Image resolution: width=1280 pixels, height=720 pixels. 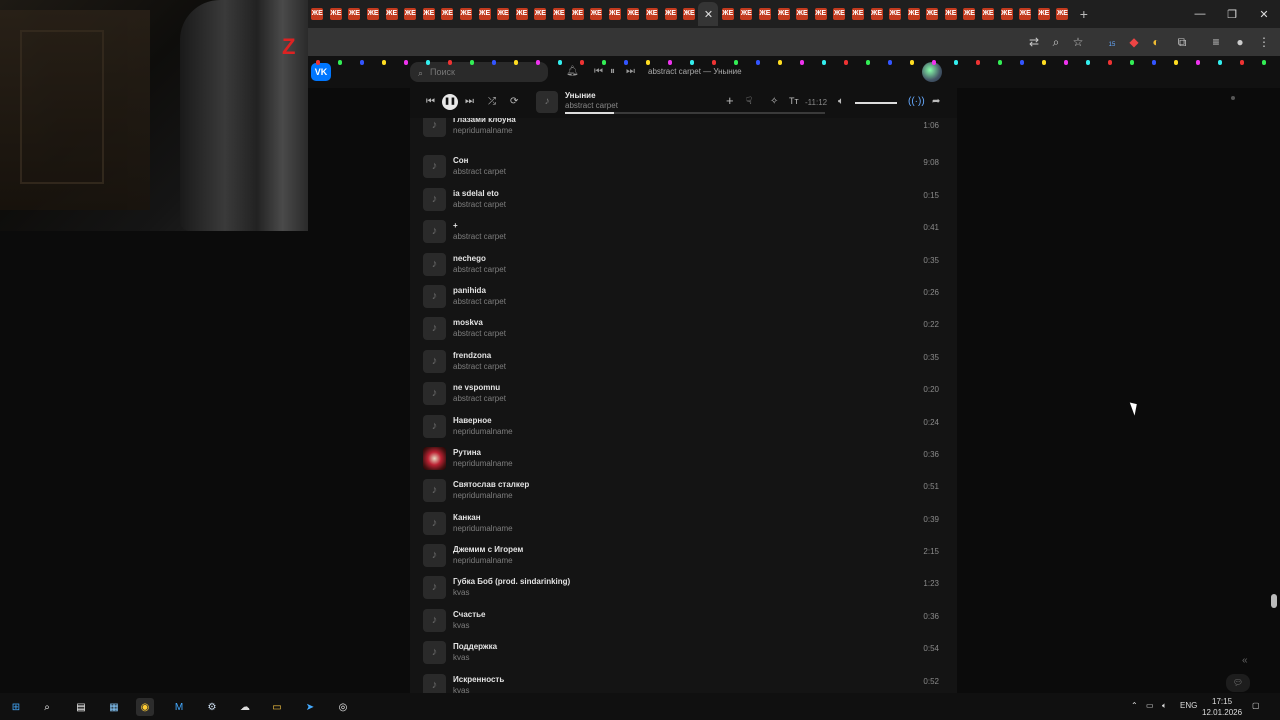 I want to click on track-title: panihida, so click(x=469, y=290).